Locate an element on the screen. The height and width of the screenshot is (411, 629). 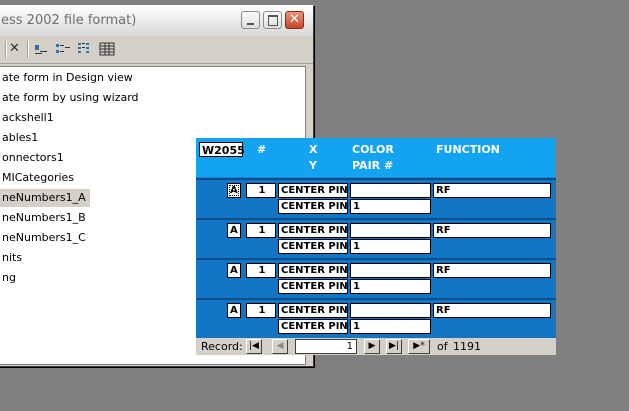
previous-record-button: ◀ is located at coordinates (280, 346).